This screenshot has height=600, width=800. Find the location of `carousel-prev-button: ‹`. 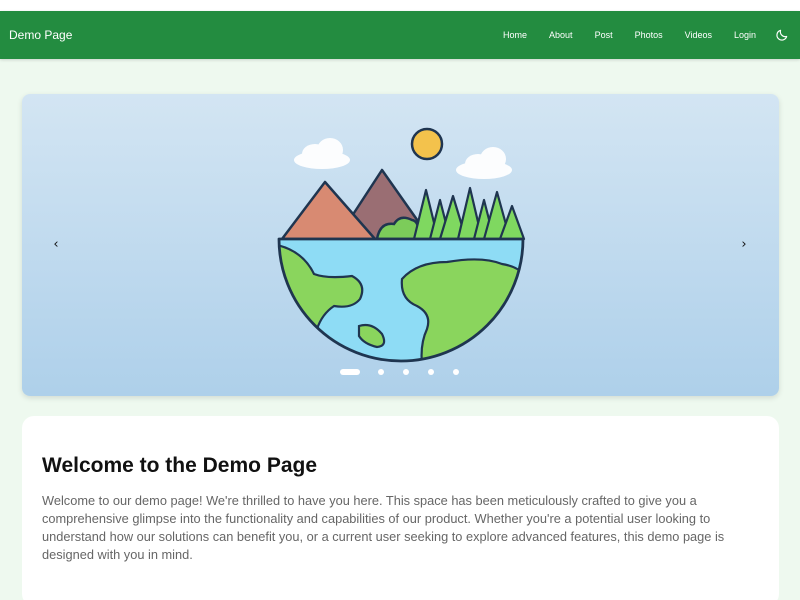

carousel-prev-button: ‹ is located at coordinates (56, 244).